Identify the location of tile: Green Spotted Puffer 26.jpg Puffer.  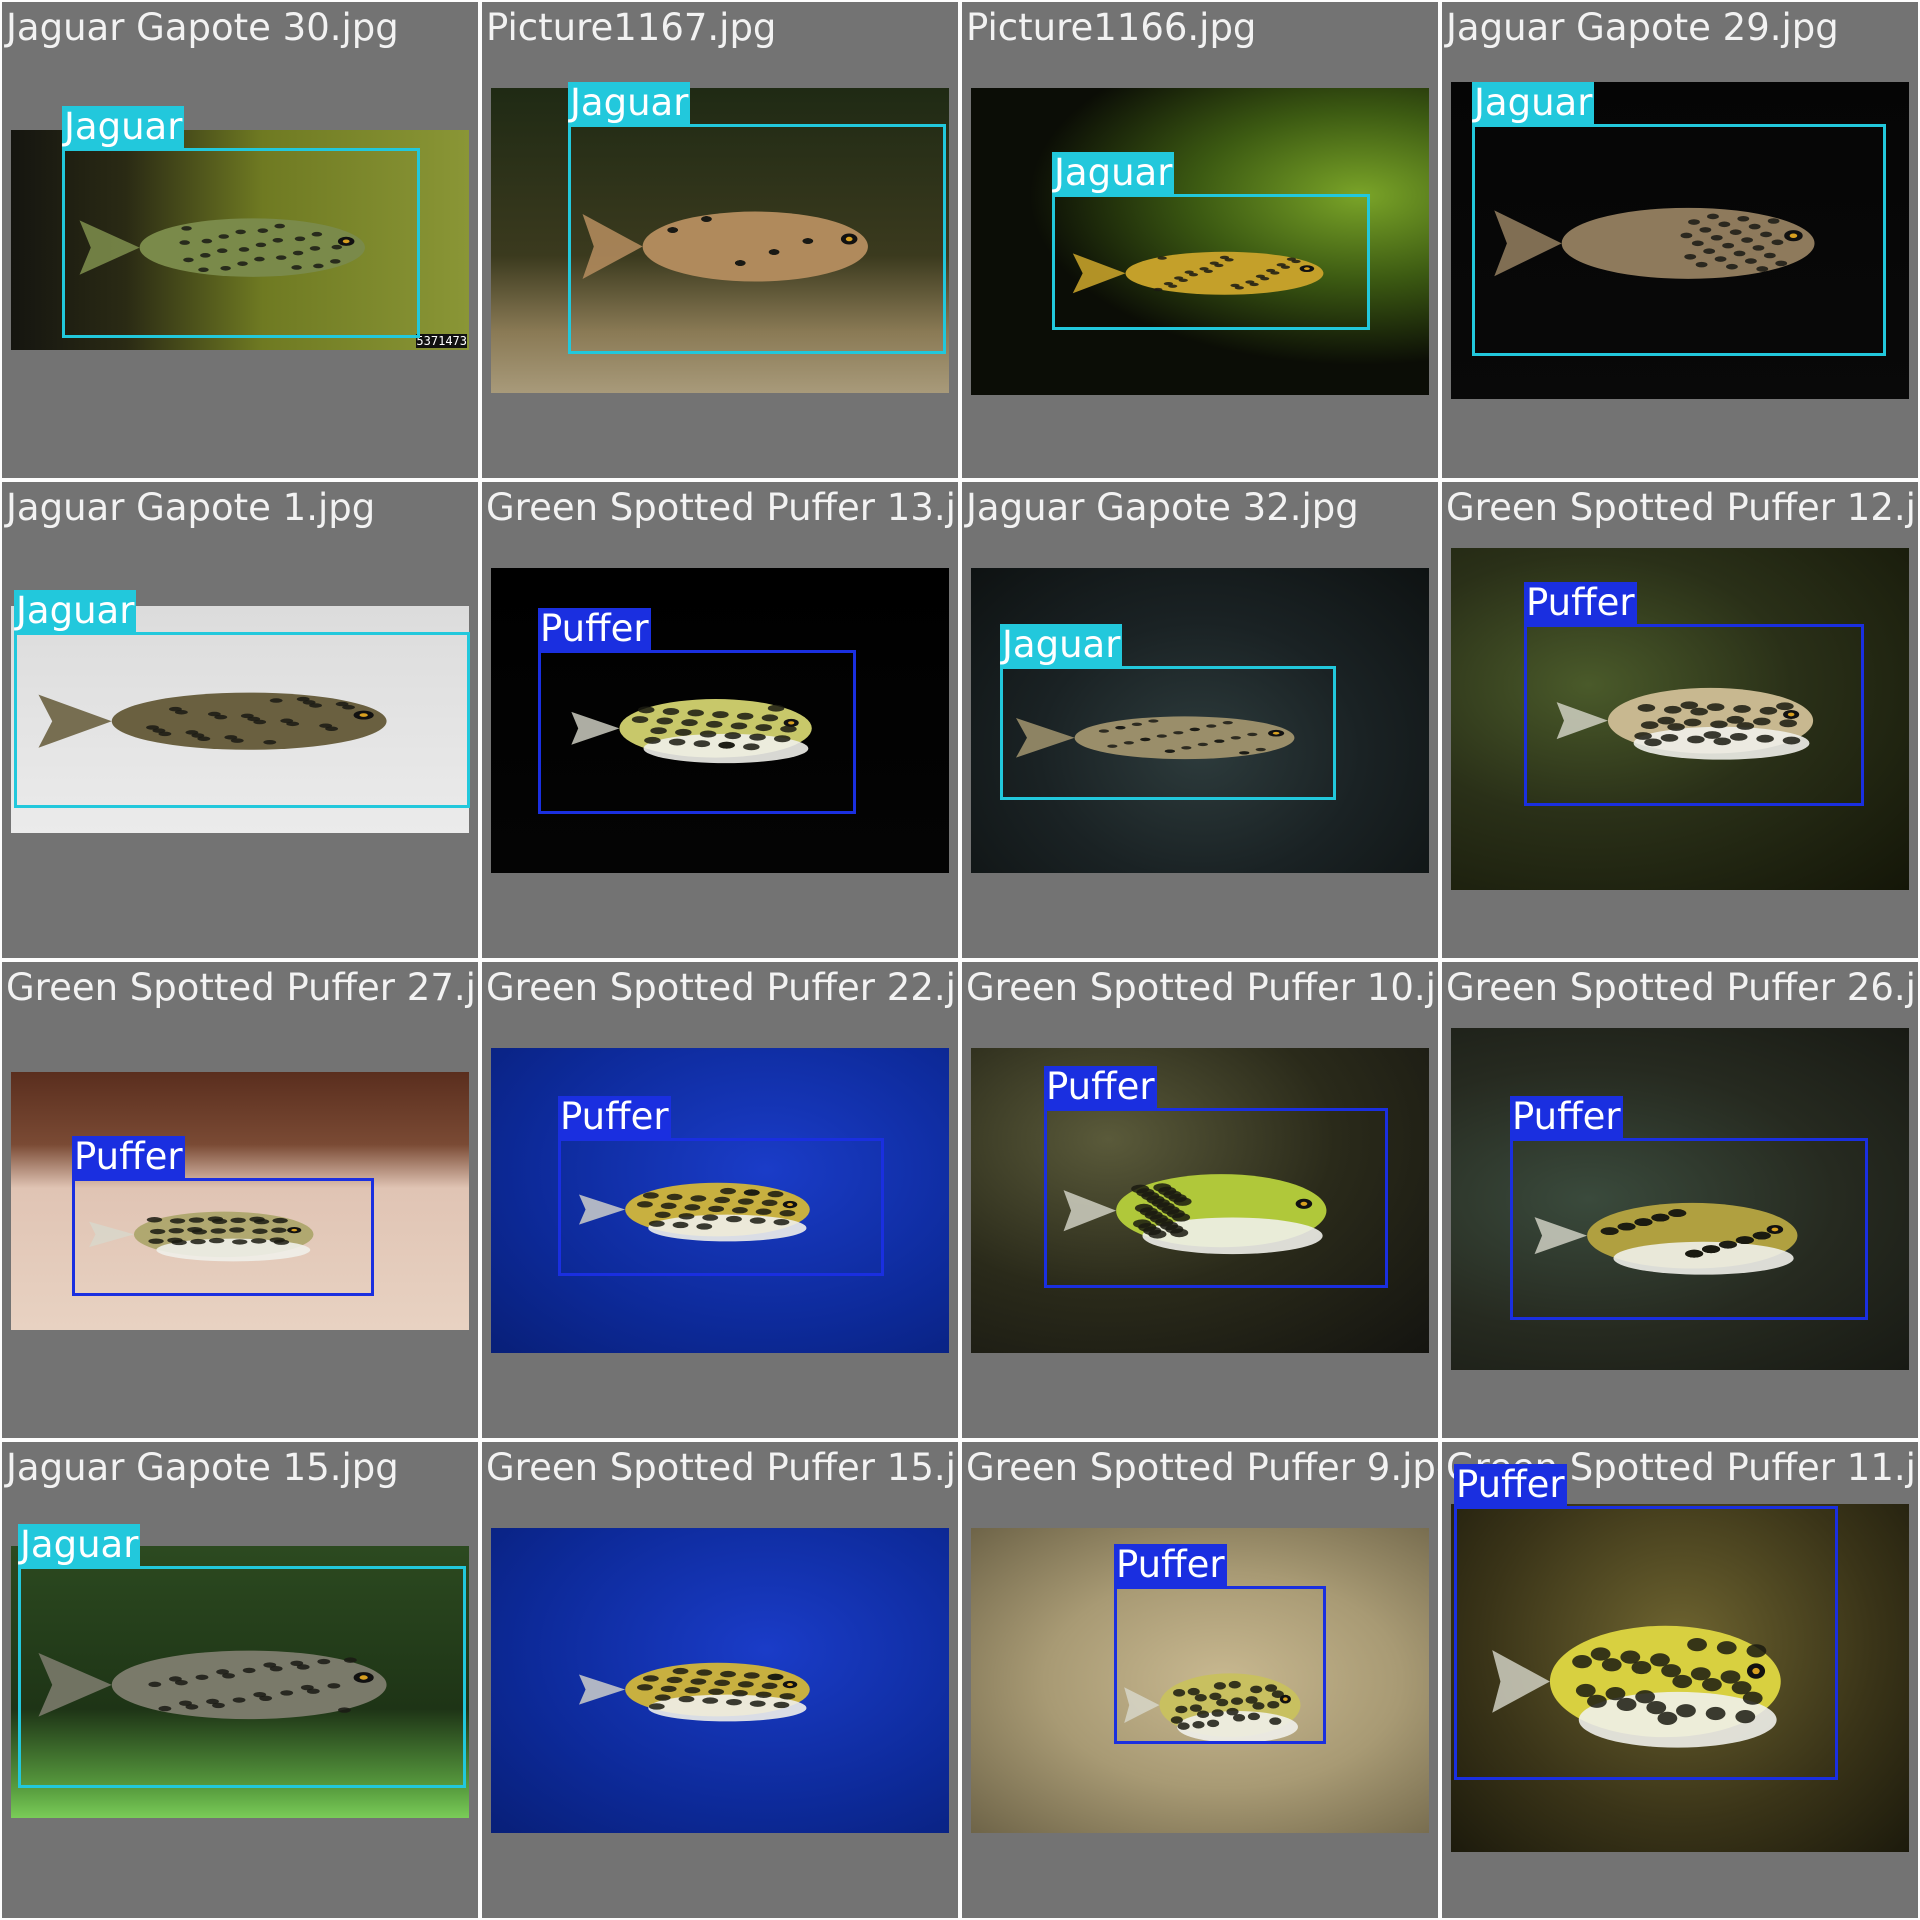
(1680, 1200).